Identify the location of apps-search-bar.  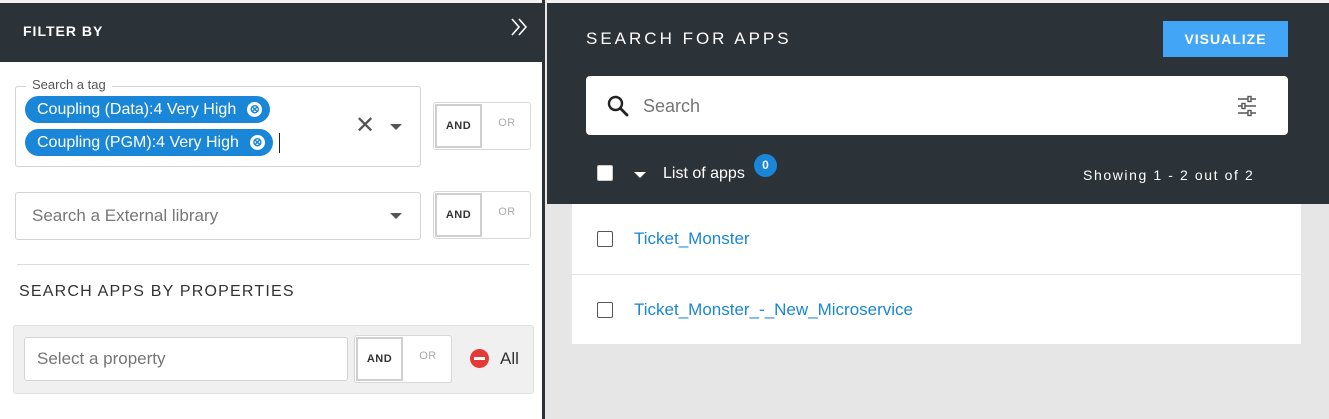
(937, 105).